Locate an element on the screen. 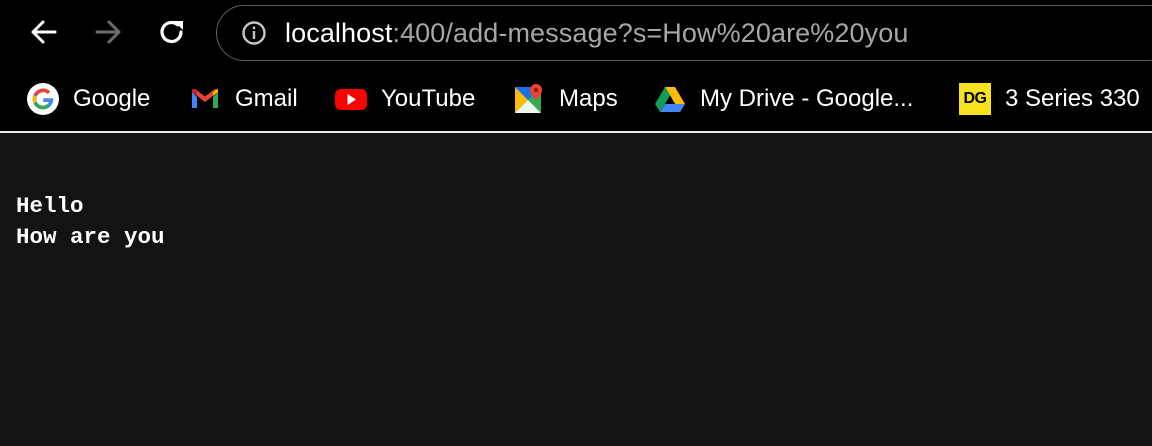 Image resolution: width=1152 pixels, height=446 pixels. page-content: Hello How are you is located at coordinates (90, 222).